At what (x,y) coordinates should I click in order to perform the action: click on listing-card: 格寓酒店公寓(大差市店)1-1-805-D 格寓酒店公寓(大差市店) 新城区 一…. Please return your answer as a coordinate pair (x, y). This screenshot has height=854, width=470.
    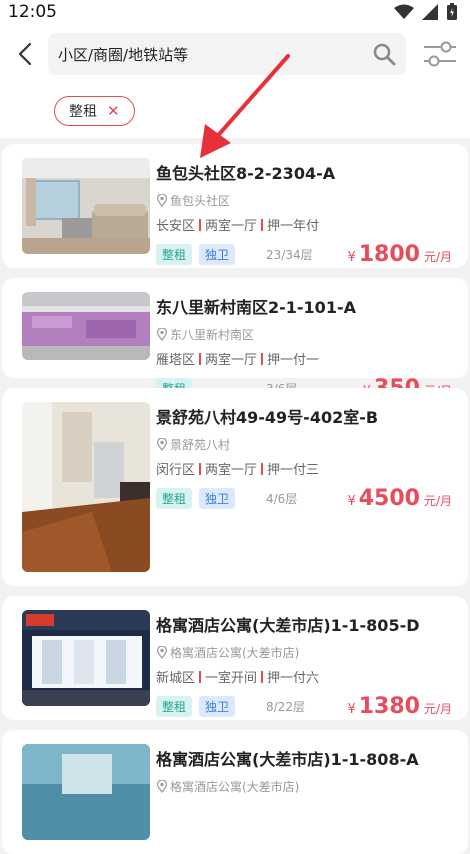
    Looking at the image, I should click on (235, 658).